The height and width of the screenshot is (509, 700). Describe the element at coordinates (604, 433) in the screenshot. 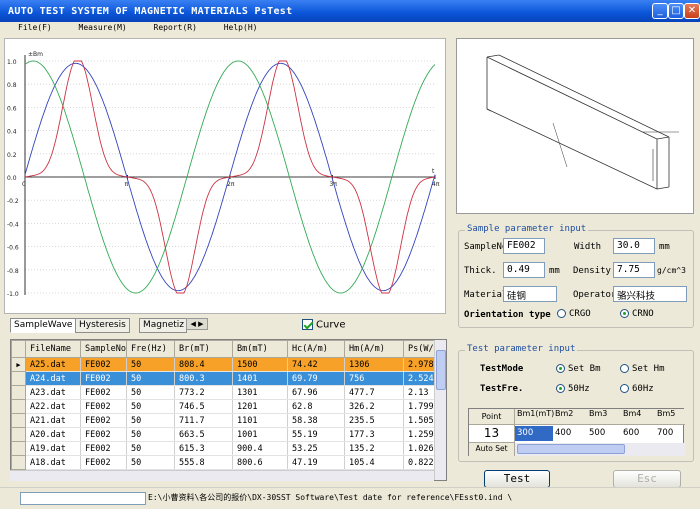

I see `bm3-value: 500` at that location.